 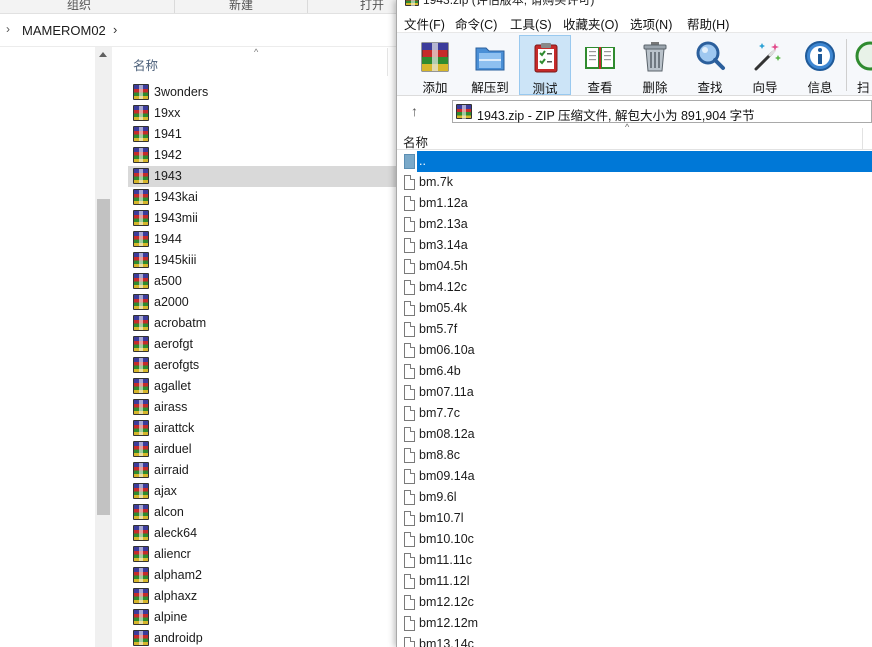 What do you see at coordinates (634, 224) in the screenshot?
I see `archive-file-row: bm2.13a` at bounding box center [634, 224].